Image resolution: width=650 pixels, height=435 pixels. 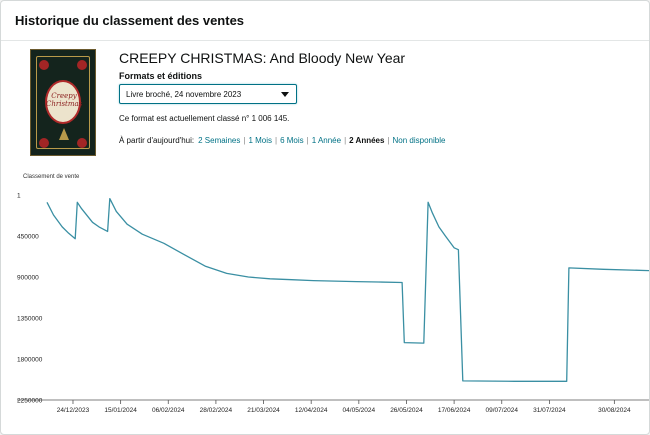 I want to click on y-tick-label: 1350000, so click(x=30, y=318).